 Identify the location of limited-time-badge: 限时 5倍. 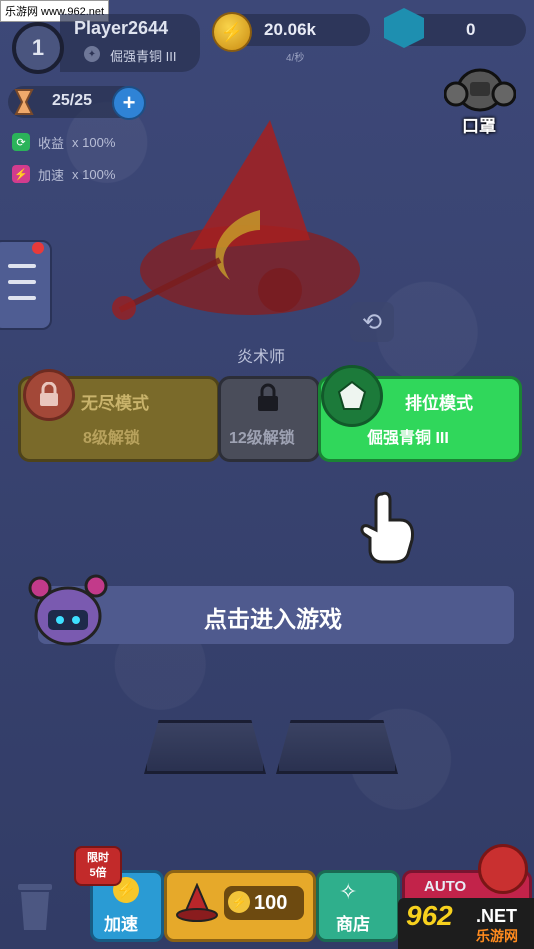
(98, 866).